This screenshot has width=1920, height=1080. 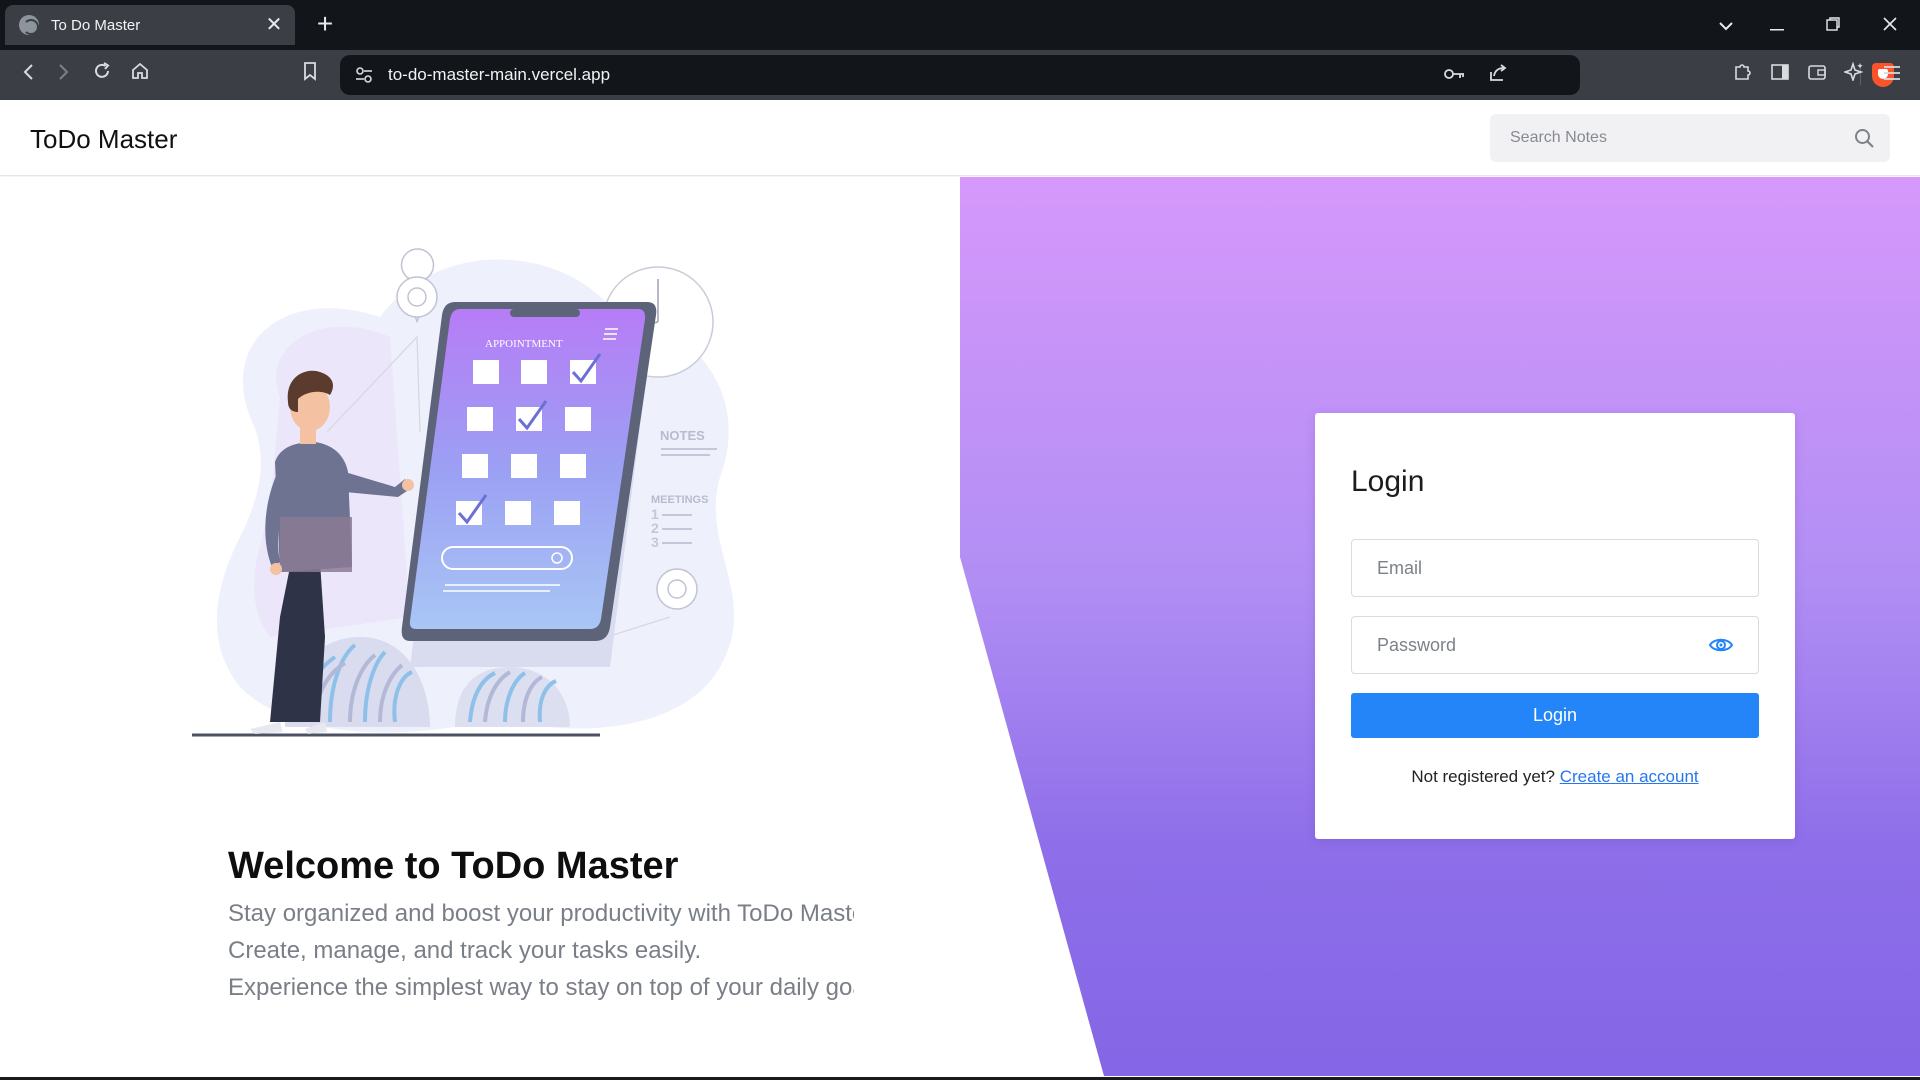 What do you see at coordinates (1726, 25) in the screenshot?
I see `tab-search-dropdown-icon` at bounding box center [1726, 25].